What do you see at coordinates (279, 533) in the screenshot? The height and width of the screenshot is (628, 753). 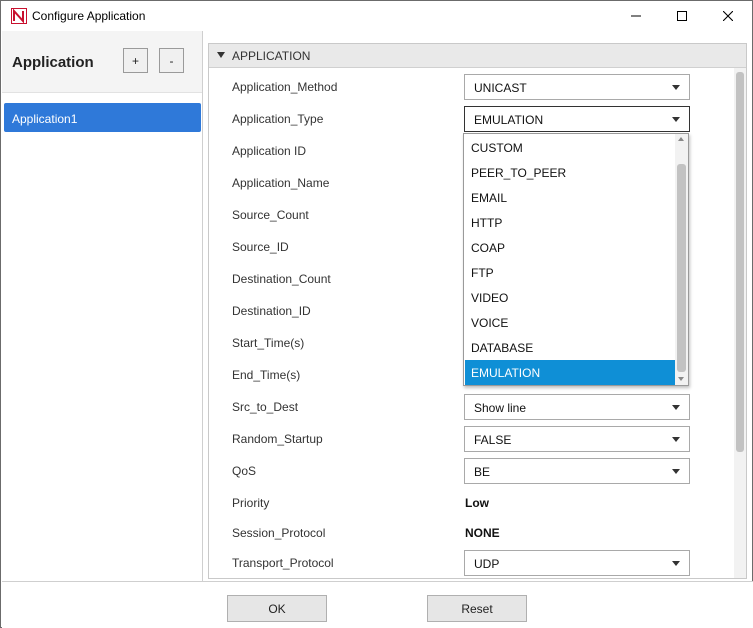 I see `label-session-protocol: Session_Protocol` at bounding box center [279, 533].